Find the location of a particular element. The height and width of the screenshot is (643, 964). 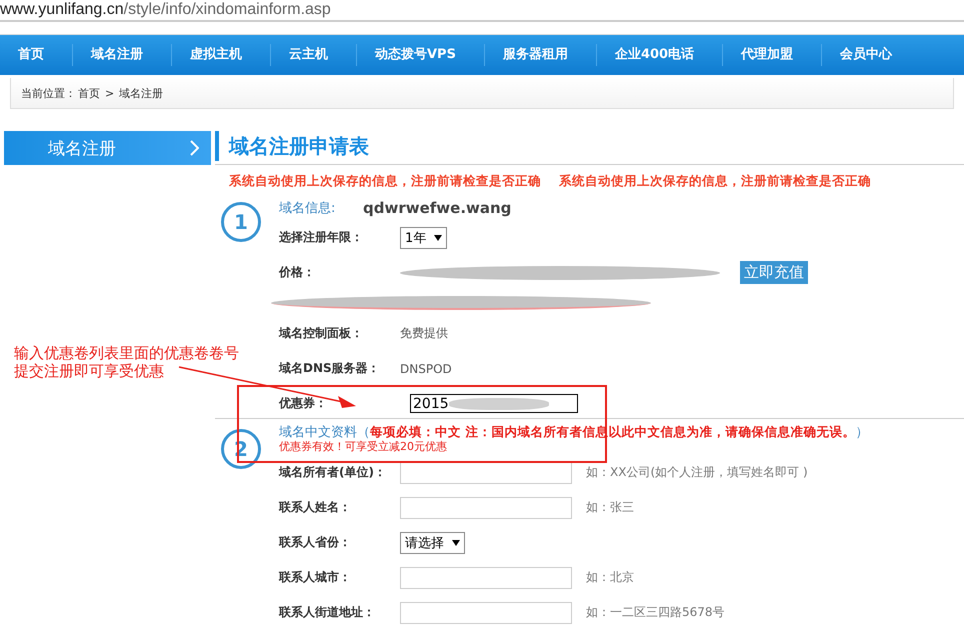

field-label: 价格： is located at coordinates (297, 272).